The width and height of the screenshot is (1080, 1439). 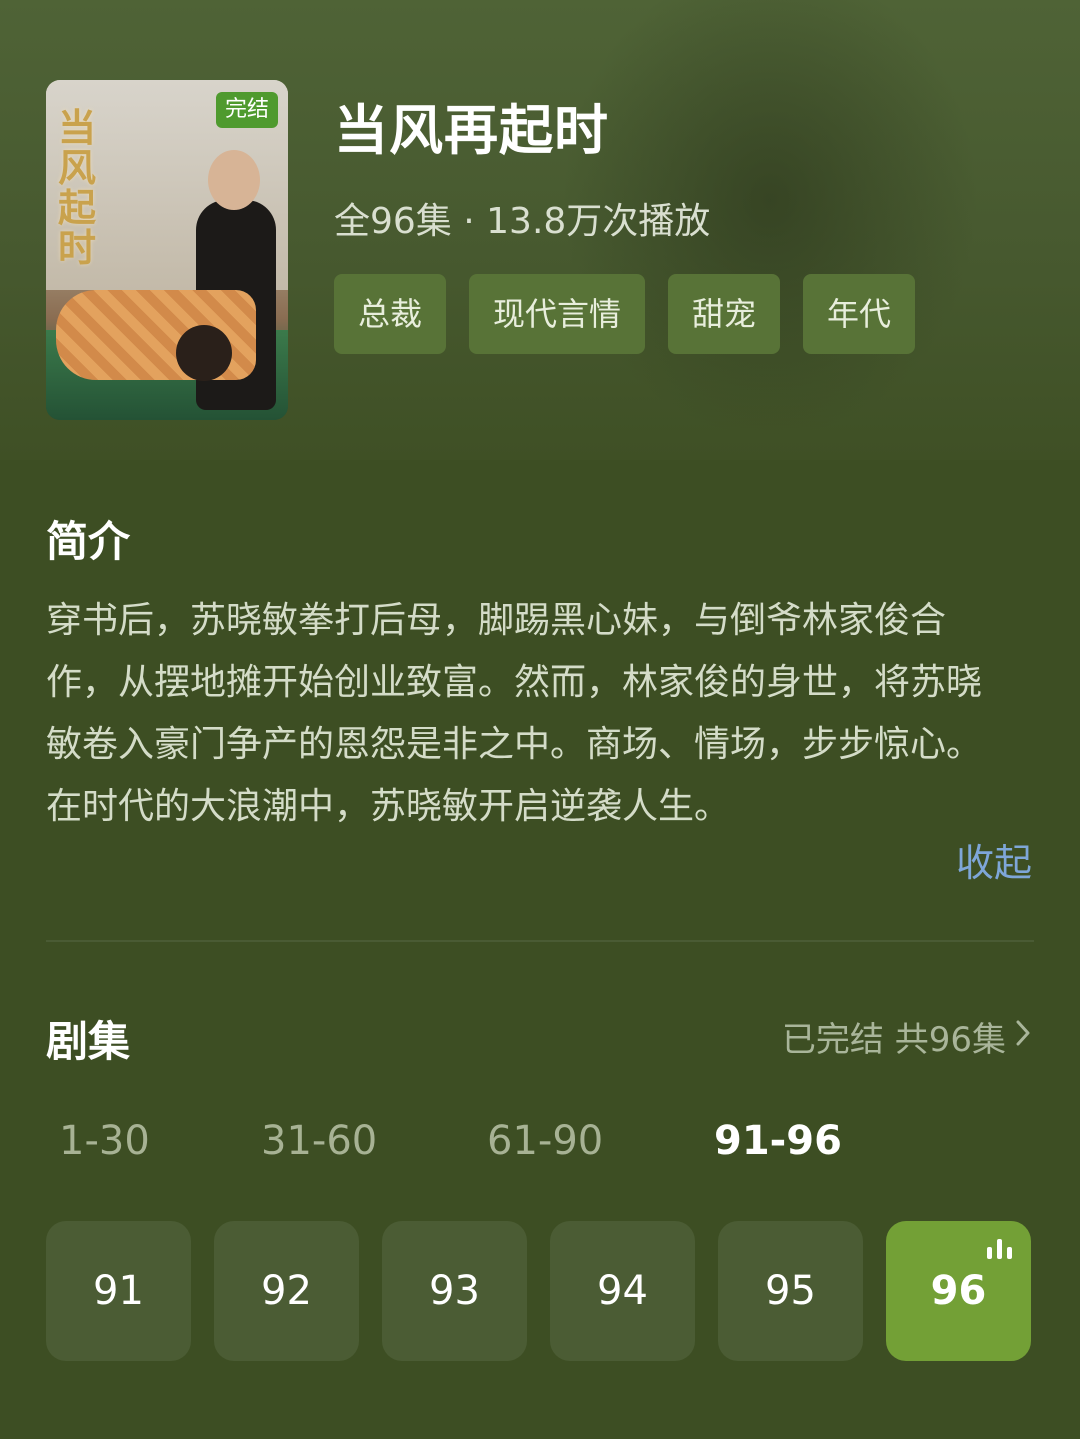 What do you see at coordinates (1023, 1037) in the screenshot?
I see `chevron-right-icon` at bounding box center [1023, 1037].